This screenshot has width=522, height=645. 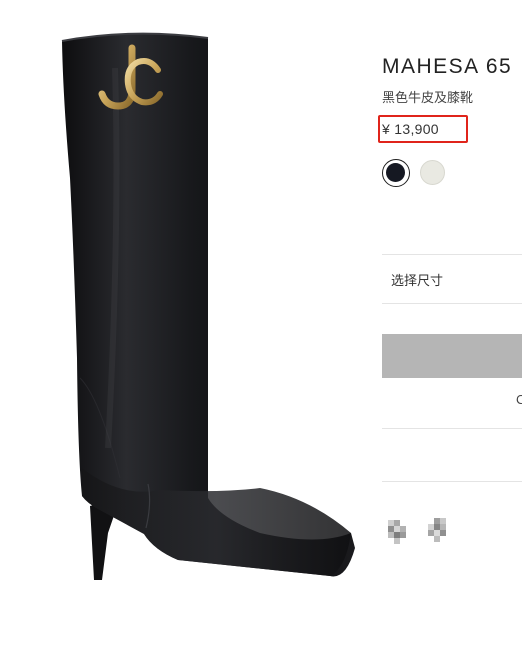 What do you see at coordinates (428, 97) in the screenshot?
I see `product-description: 黑色牛皮及膝靴` at bounding box center [428, 97].